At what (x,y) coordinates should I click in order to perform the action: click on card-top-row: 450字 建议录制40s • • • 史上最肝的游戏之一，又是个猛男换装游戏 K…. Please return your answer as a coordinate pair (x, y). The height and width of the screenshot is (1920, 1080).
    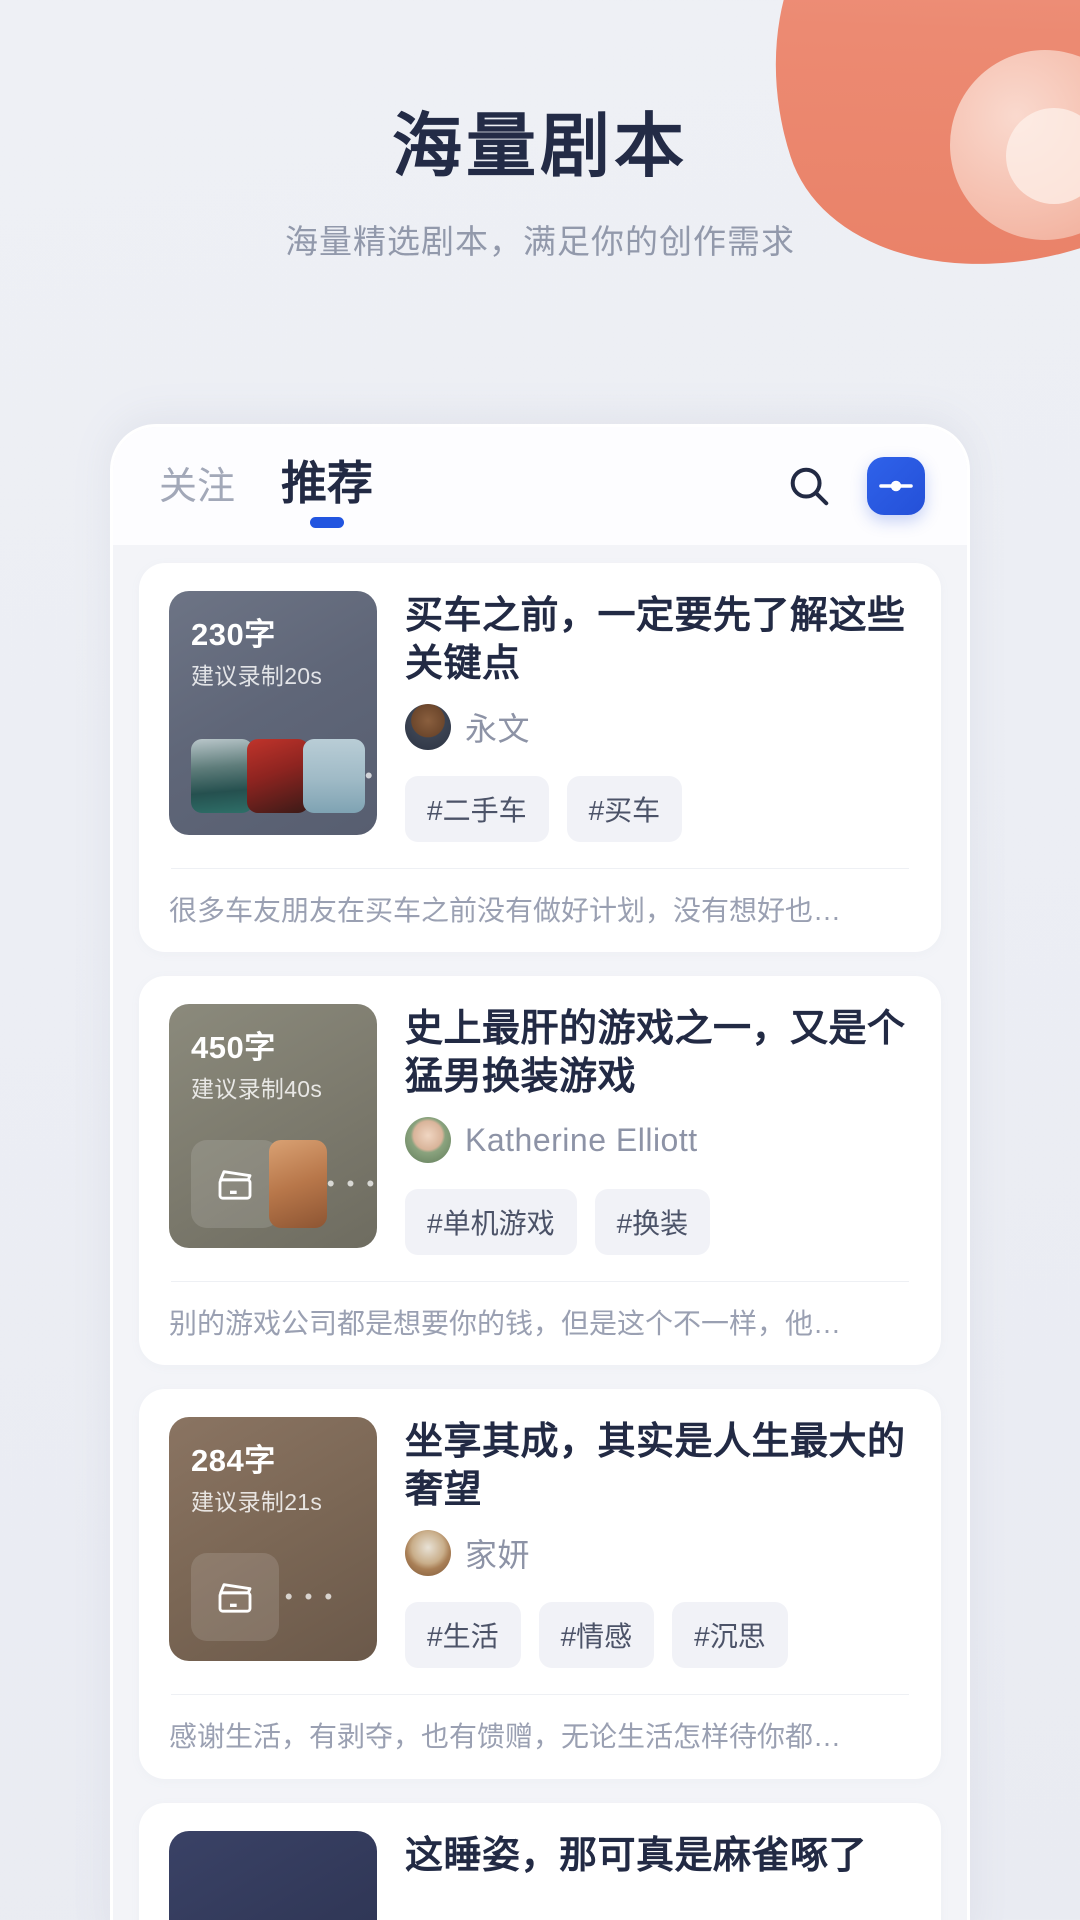
    Looking at the image, I should click on (540, 1130).